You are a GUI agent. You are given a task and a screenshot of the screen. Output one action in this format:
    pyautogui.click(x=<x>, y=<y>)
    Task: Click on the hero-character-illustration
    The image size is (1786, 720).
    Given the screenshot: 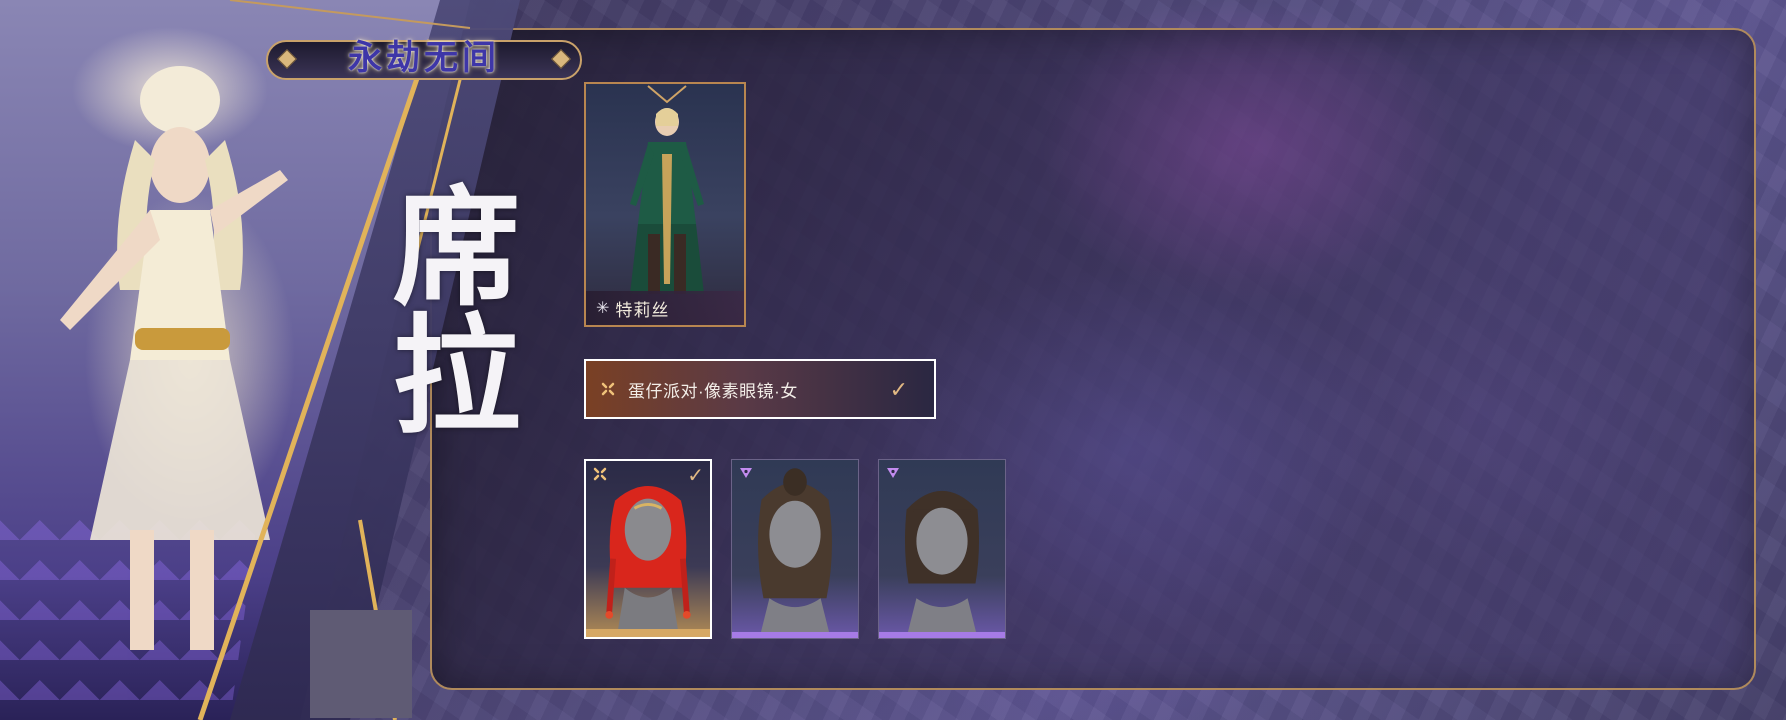 What is the action you would take?
    pyautogui.click(x=174, y=358)
    